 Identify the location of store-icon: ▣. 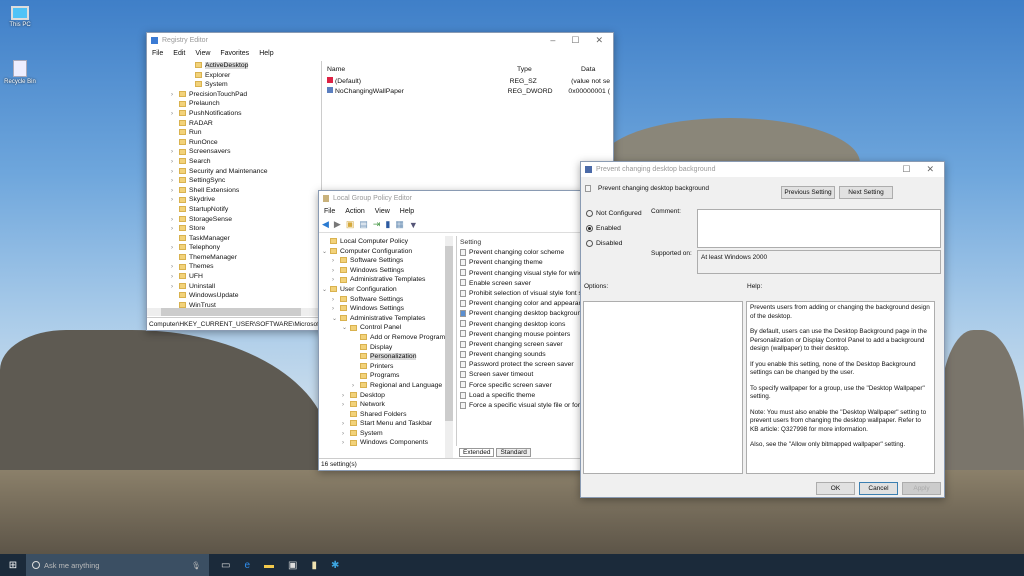
(292, 565).